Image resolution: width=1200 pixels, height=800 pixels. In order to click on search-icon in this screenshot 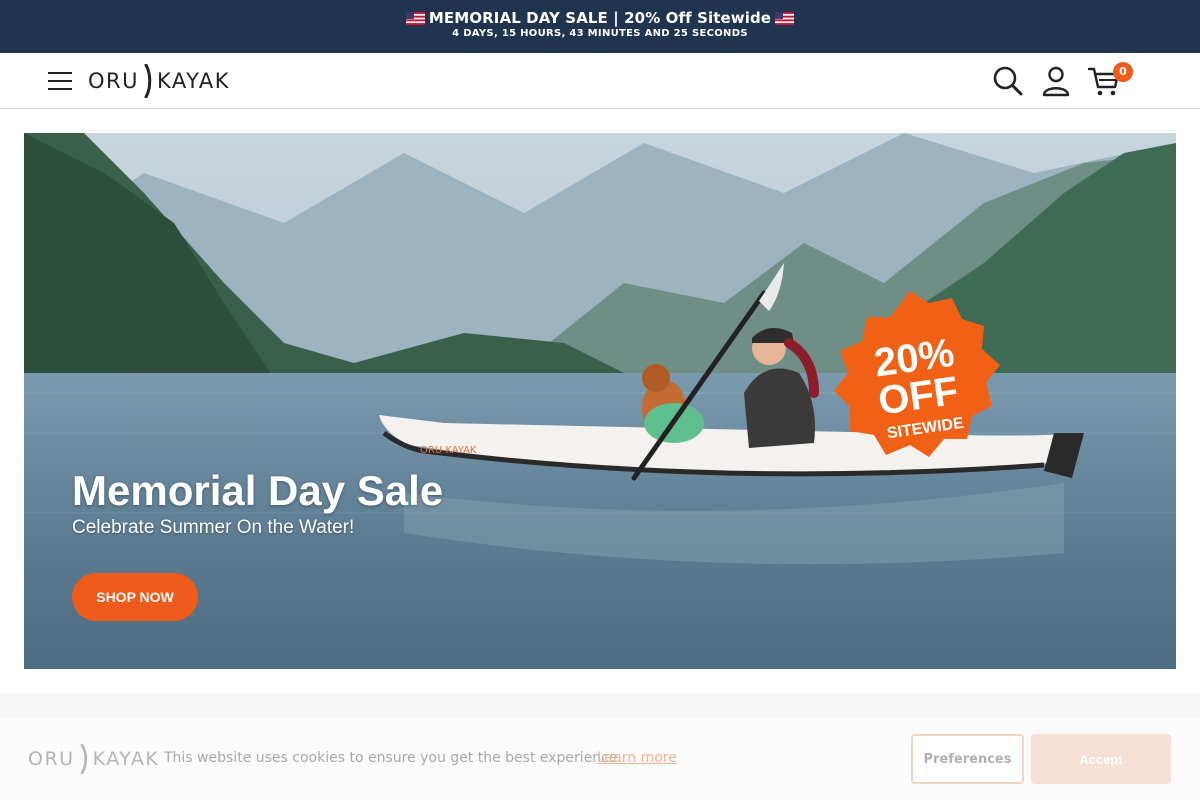, I will do `click(1008, 81)`.